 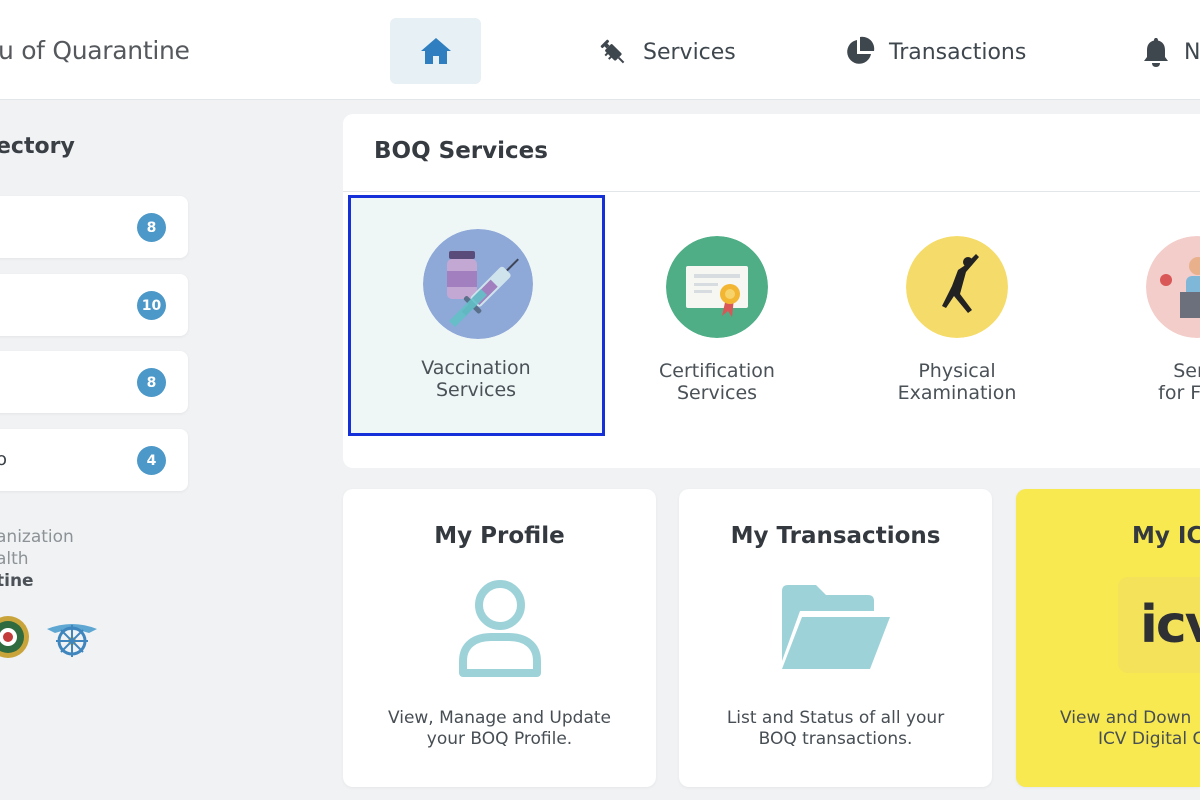 I want to click on folder-icon, so click(x=835, y=627).